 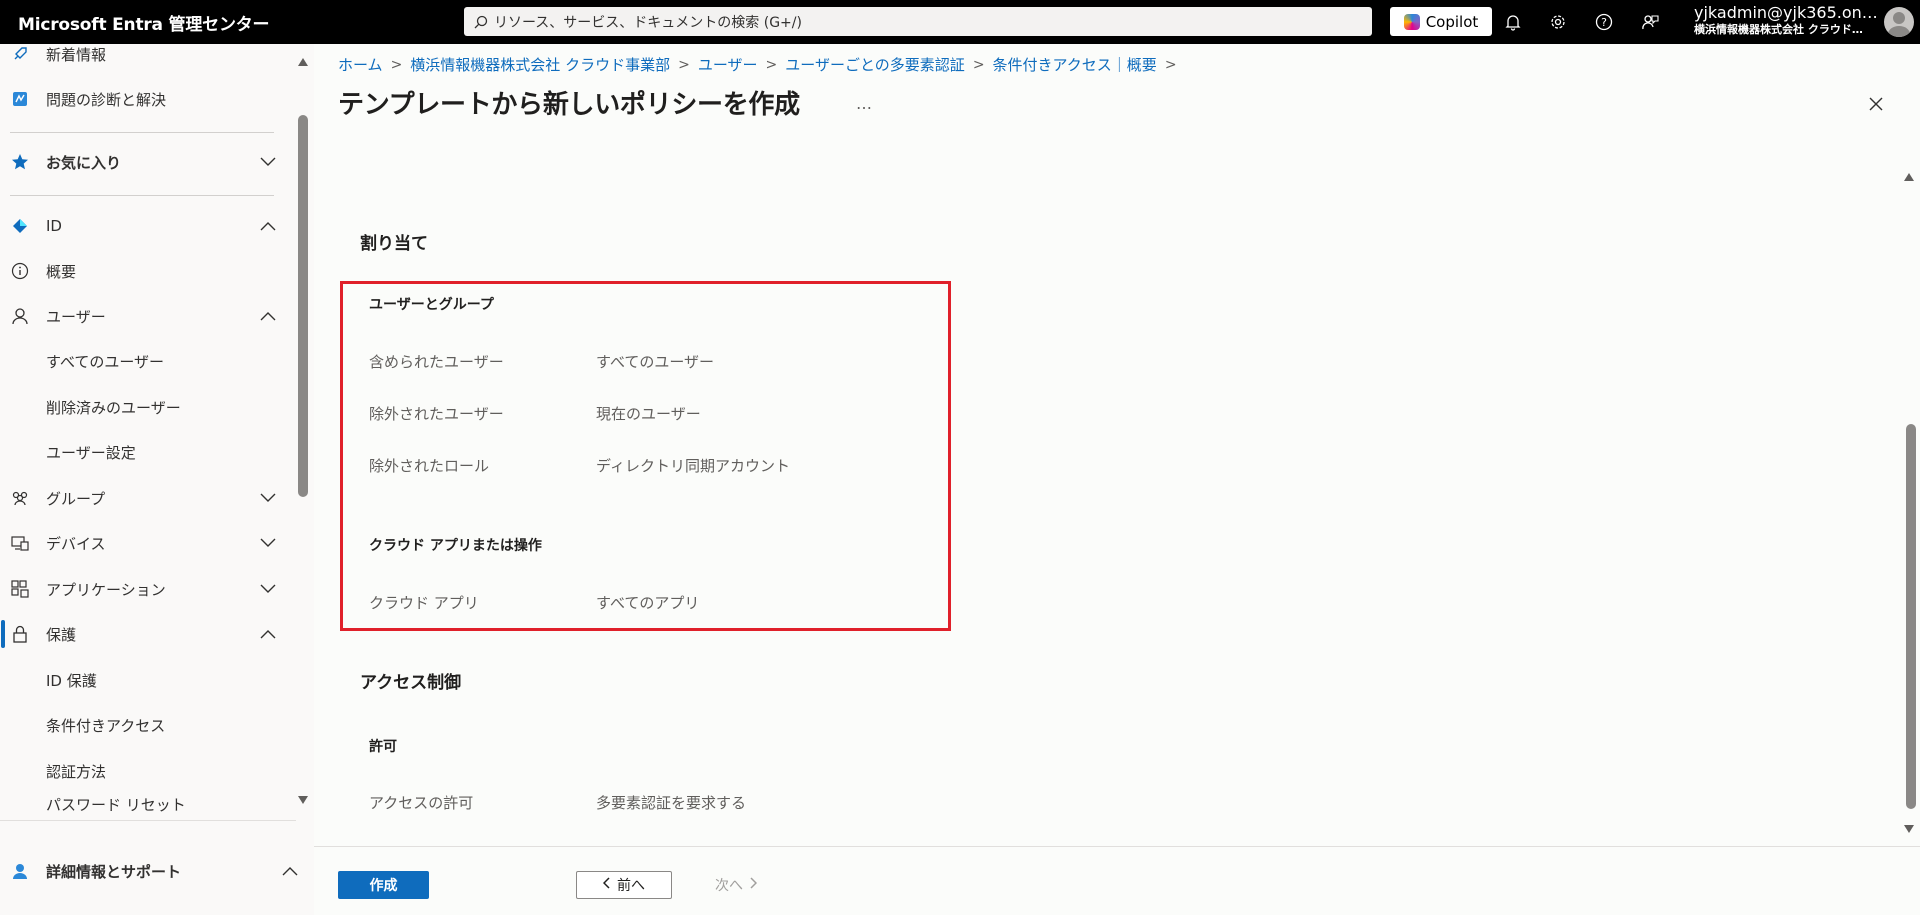 What do you see at coordinates (455, 546) in the screenshot?
I see `cloud-apps-heading: クラウド アプリまたは操作` at bounding box center [455, 546].